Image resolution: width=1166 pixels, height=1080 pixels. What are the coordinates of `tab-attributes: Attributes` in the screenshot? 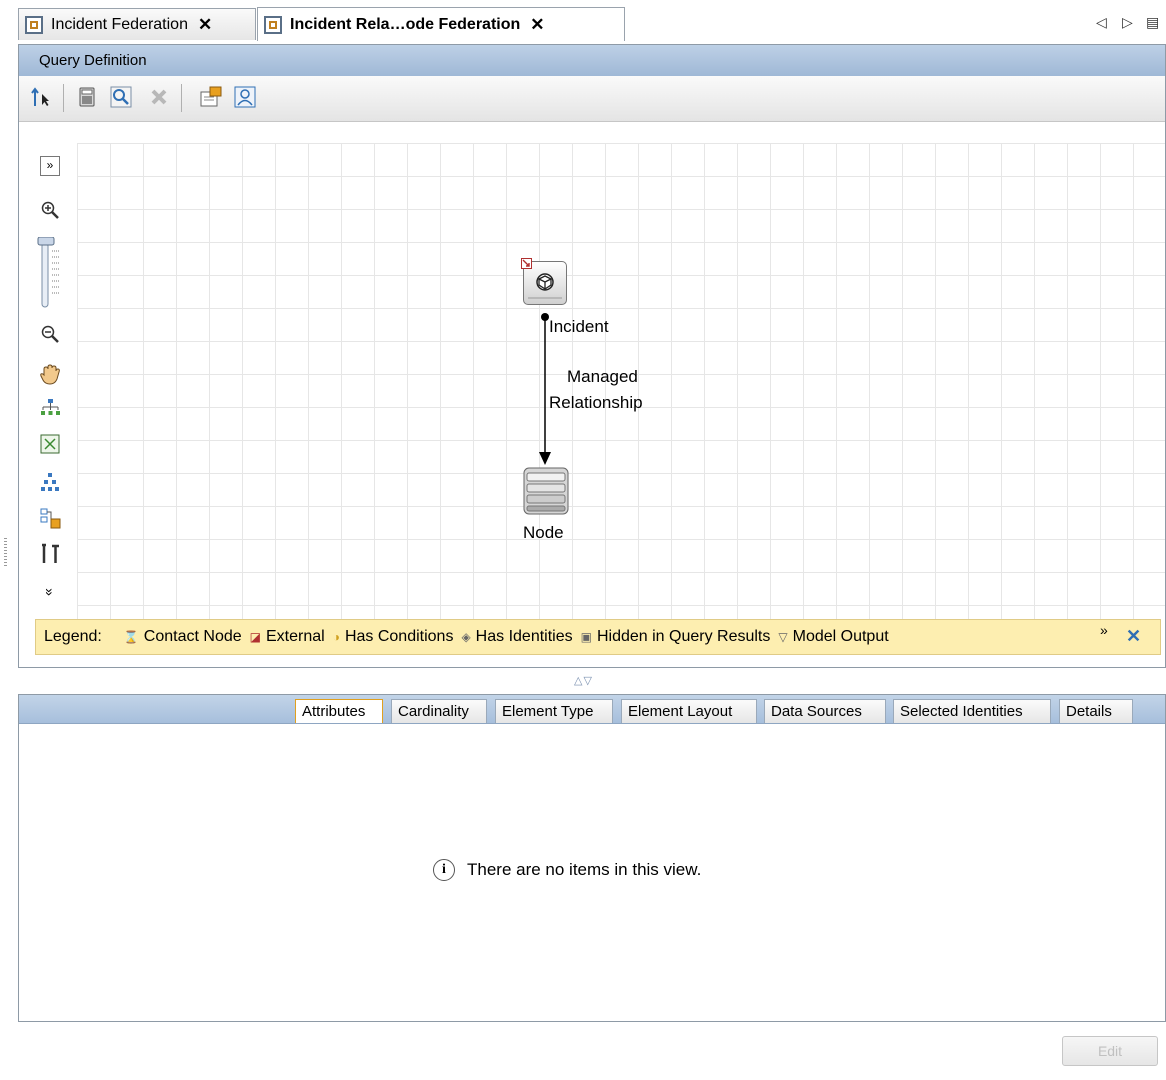 It's located at (339, 711).